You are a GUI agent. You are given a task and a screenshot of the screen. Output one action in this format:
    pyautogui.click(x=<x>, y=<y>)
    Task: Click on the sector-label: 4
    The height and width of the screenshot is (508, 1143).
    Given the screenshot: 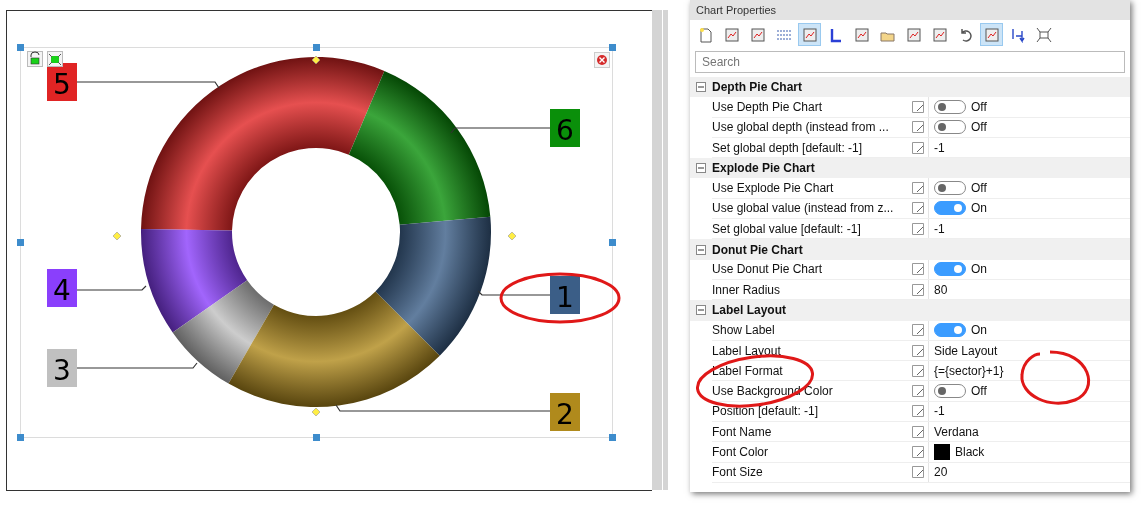 What is the action you would take?
    pyautogui.click(x=62, y=288)
    